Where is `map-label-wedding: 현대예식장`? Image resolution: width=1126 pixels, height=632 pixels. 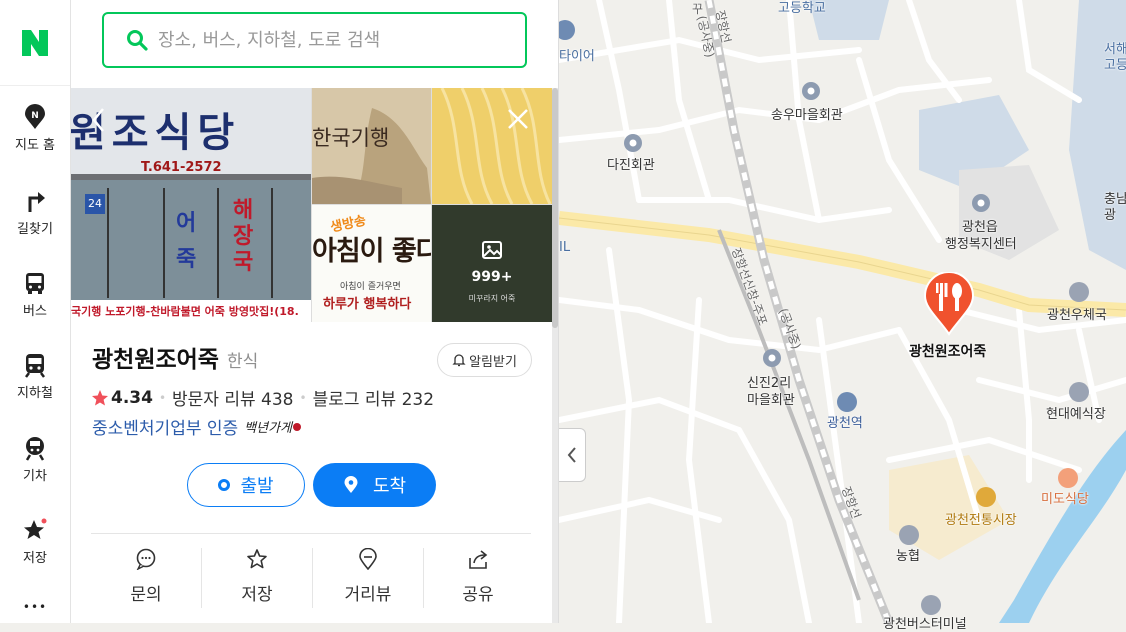 map-label-wedding: 현대예식장 is located at coordinates (1076, 412).